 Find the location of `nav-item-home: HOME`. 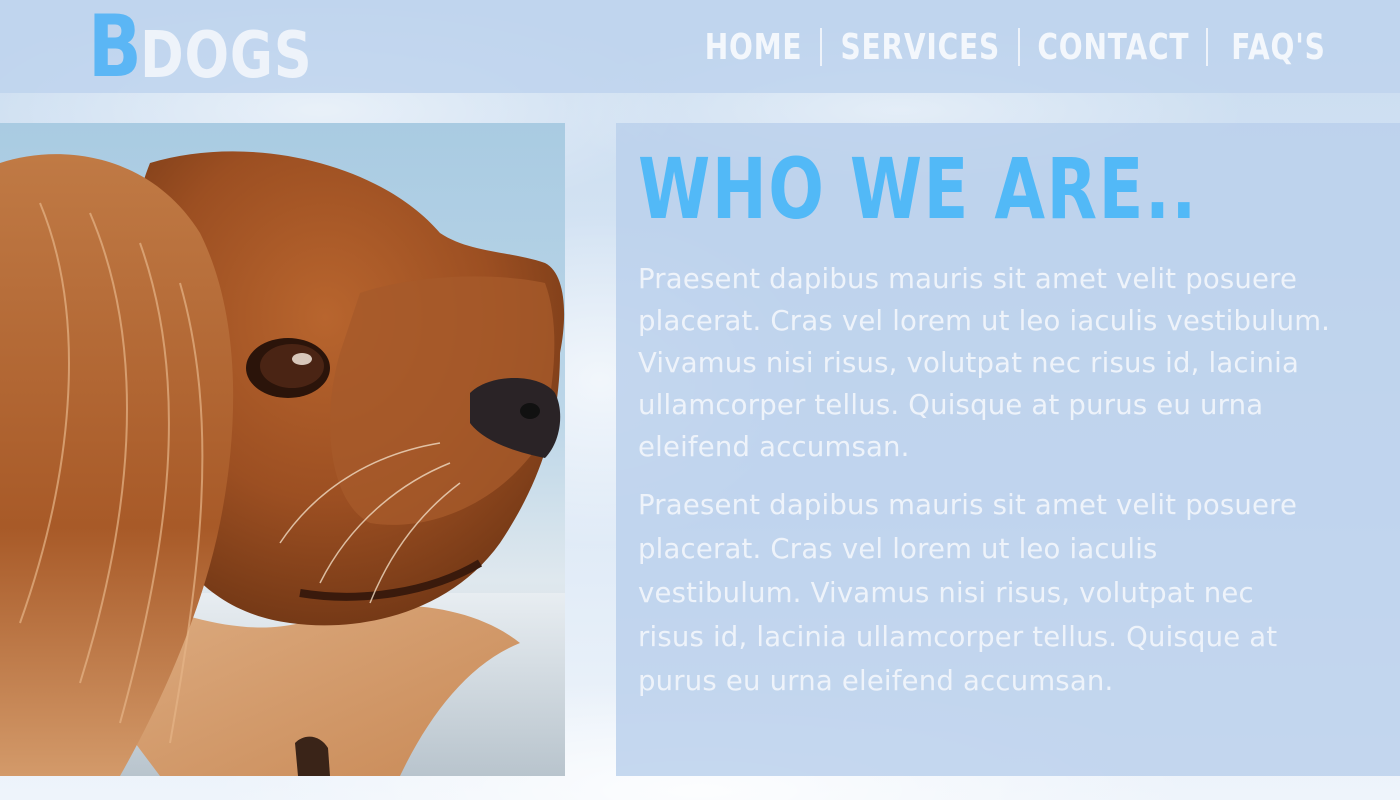

nav-item-home: HOME is located at coordinates (754, 47).